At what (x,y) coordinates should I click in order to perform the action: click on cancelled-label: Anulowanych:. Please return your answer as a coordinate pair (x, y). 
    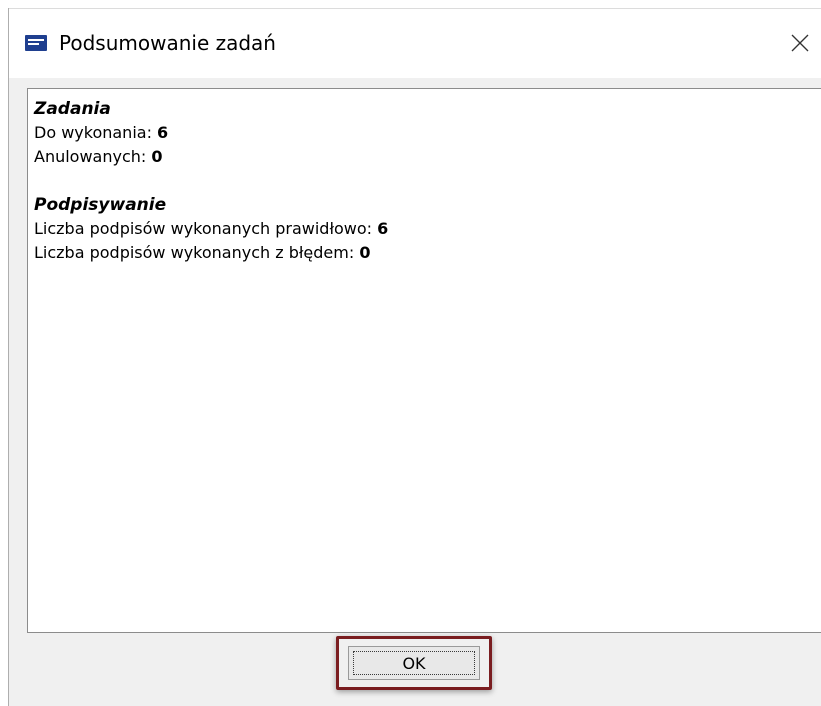
    Looking at the image, I should click on (93, 156).